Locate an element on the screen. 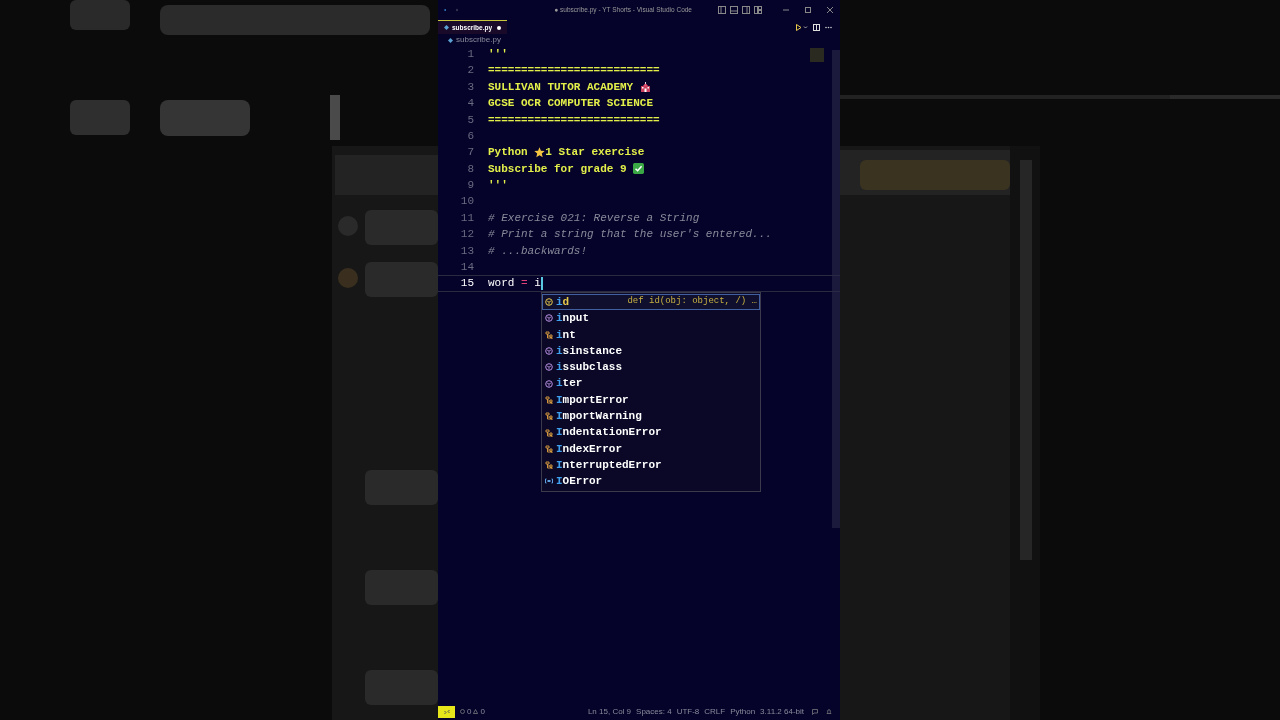 This screenshot has width=1280, height=720. status-item: Ln 15, Col 9 is located at coordinates (609, 711).